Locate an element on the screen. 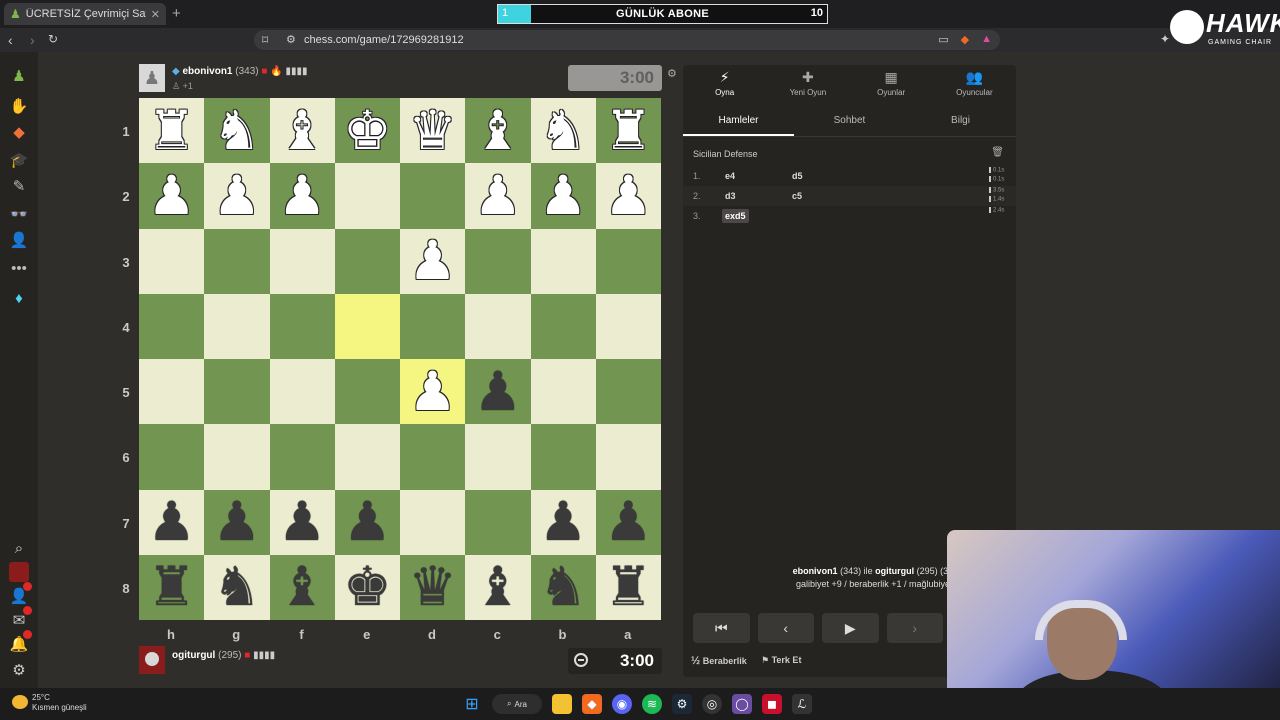 The width and height of the screenshot is (1280, 720). messages-icon: ✉ is located at coordinates (20, 618).